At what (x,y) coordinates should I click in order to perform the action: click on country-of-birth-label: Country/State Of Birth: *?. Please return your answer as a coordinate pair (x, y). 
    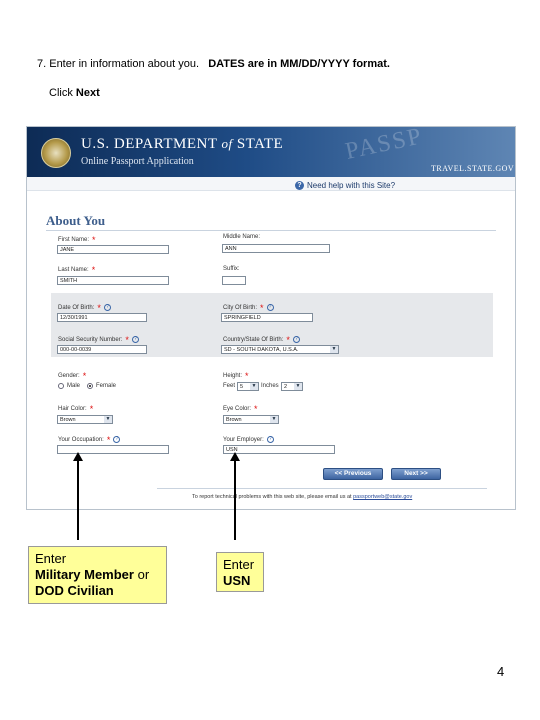
    Looking at the image, I should click on (261, 339).